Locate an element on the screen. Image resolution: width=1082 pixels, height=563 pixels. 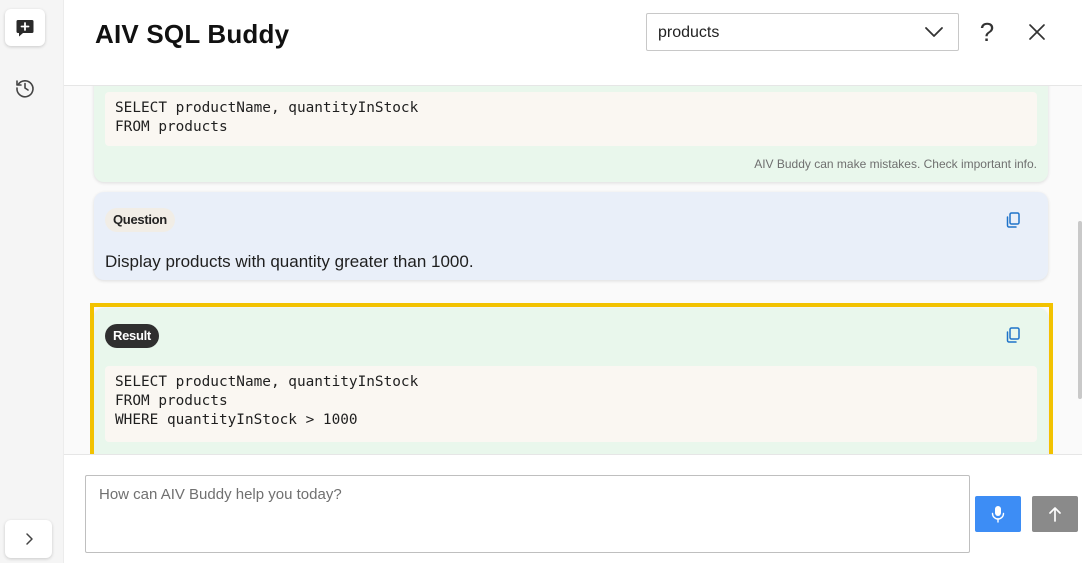
chat-scrollbar is located at coordinates (1080, 310).